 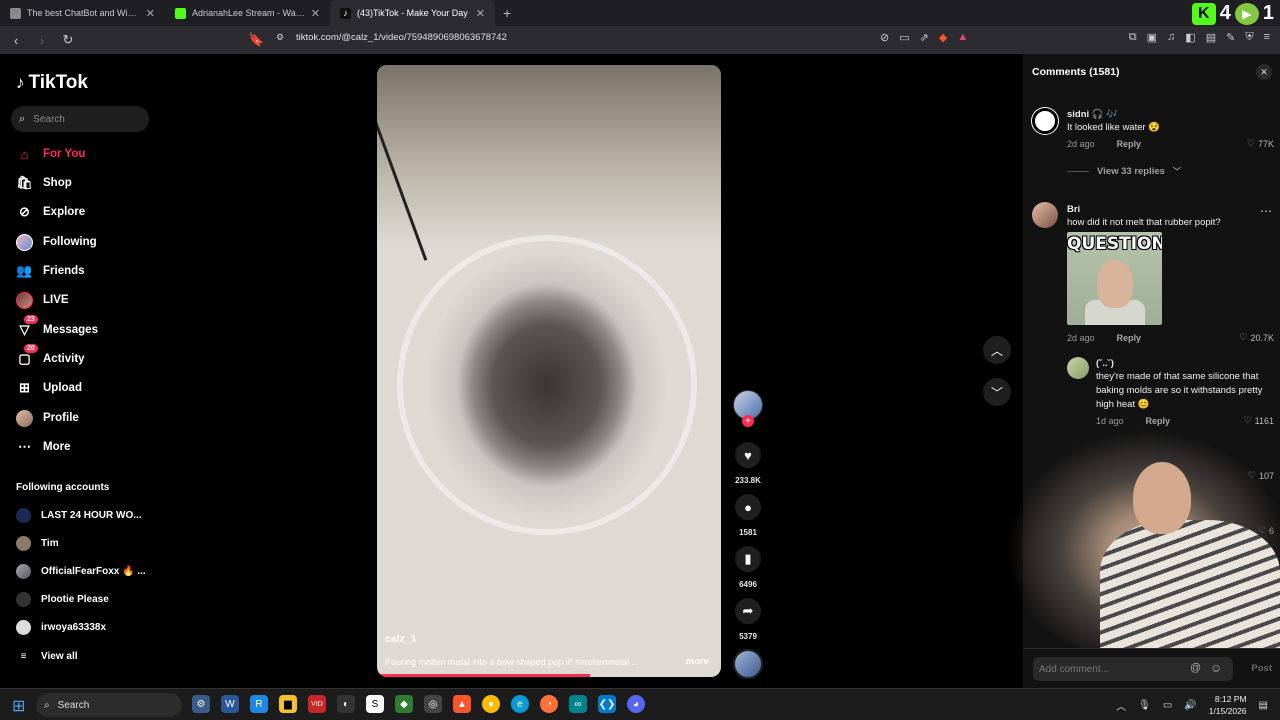 I want to click on following-account: Plootie Please, so click(x=62, y=599).